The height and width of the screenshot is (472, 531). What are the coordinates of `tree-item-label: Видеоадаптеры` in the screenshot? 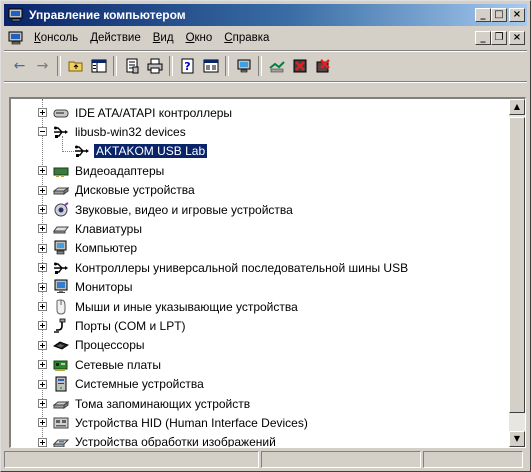 It's located at (120, 170).